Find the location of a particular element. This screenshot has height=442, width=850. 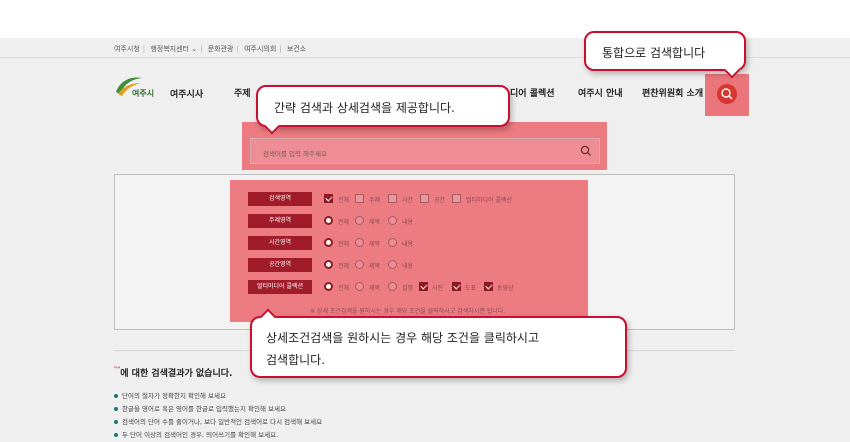

integrated-search-button is located at coordinates (727, 94).